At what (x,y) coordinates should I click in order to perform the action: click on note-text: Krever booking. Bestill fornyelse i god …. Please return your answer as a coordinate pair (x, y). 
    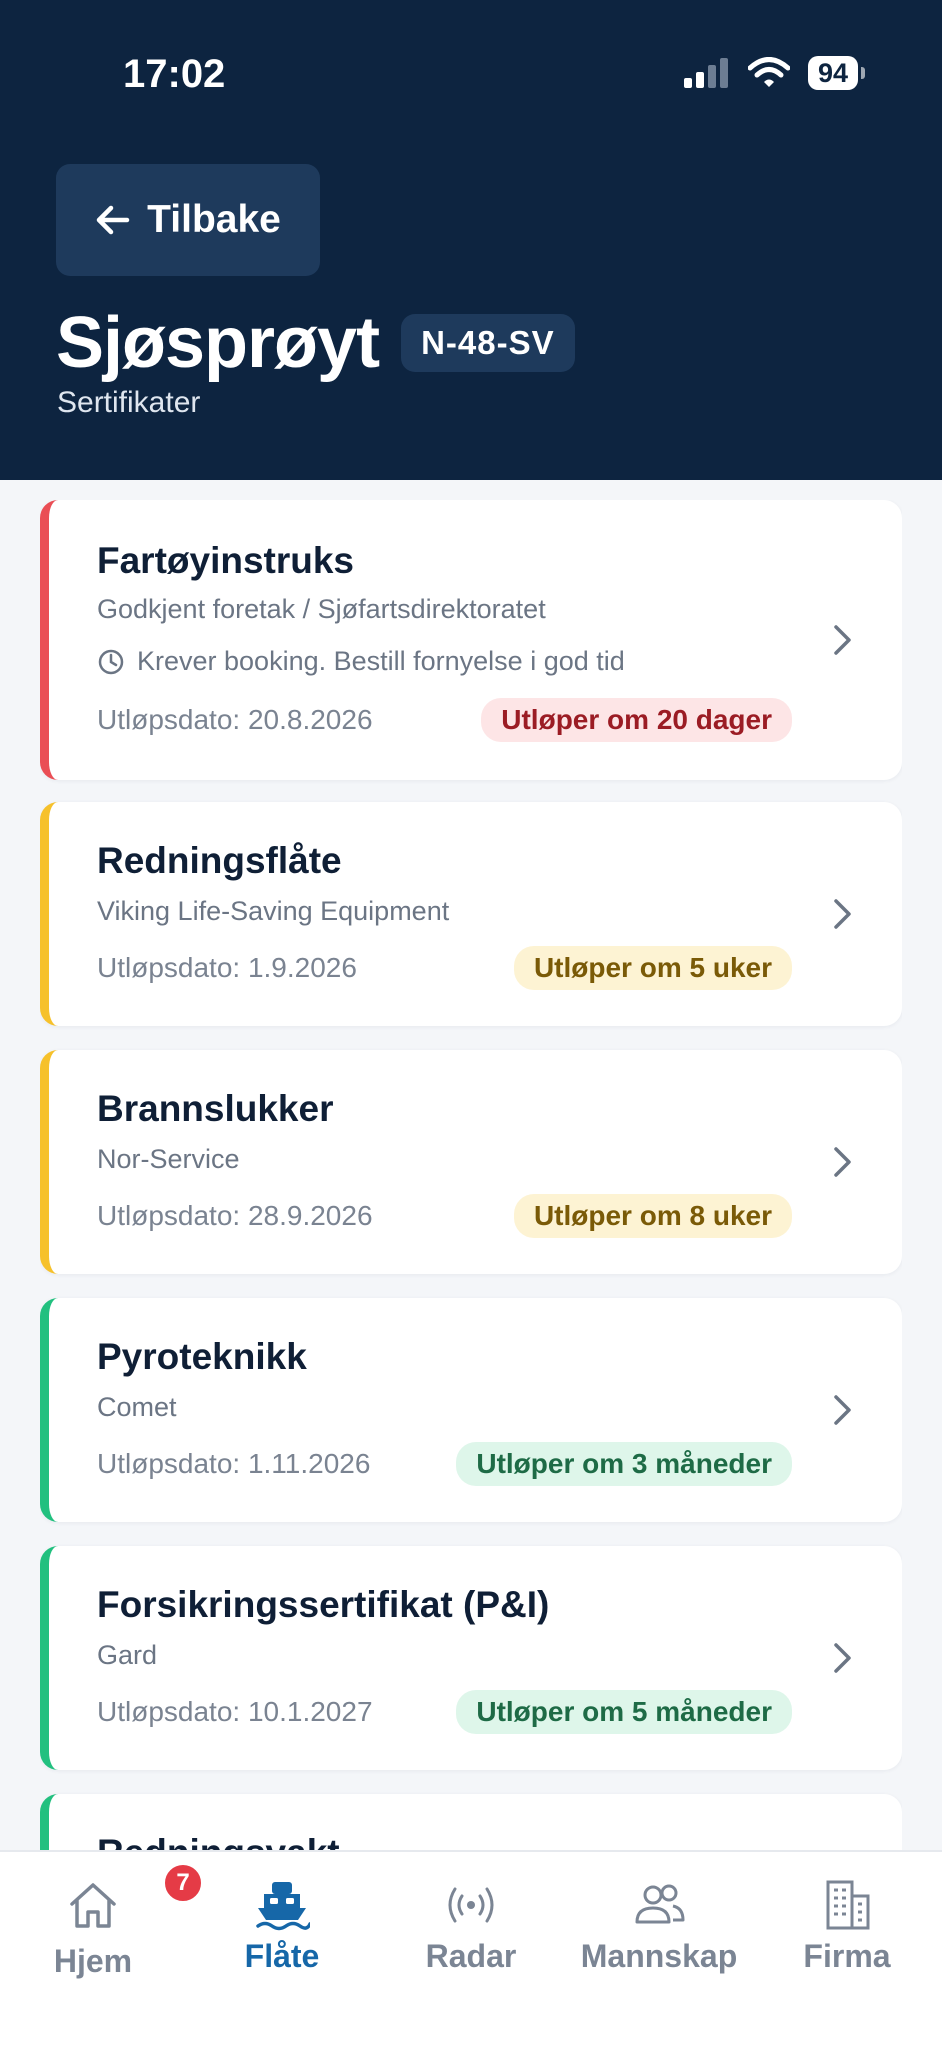
    Looking at the image, I should click on (381, 661).